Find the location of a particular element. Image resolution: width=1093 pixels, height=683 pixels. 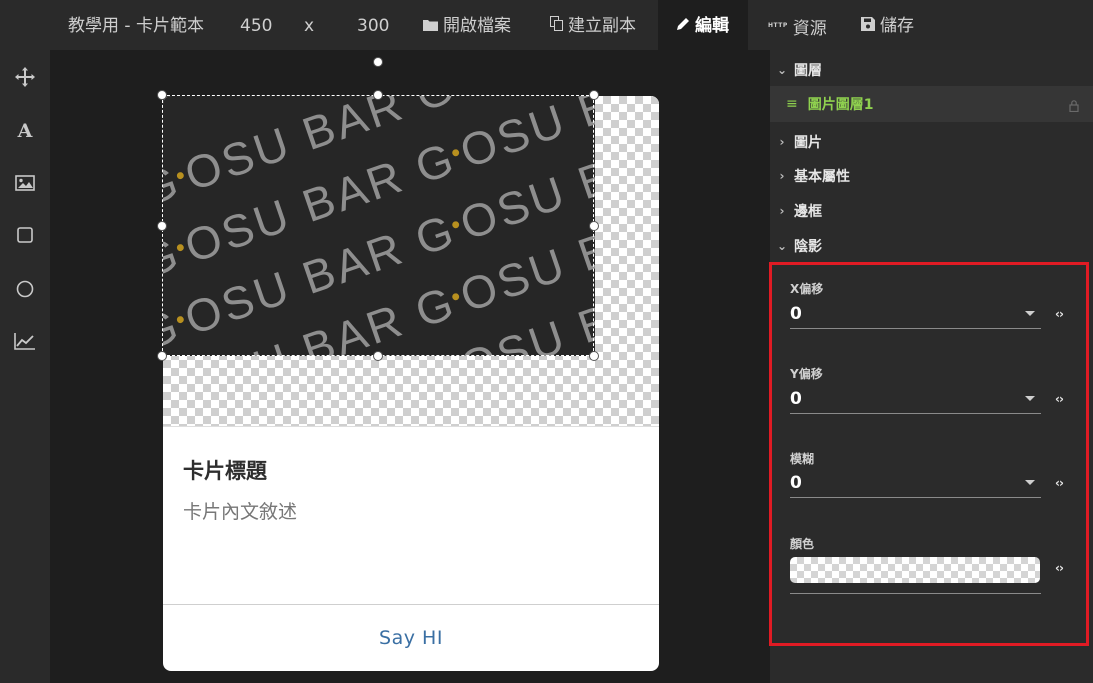

lock-icon is located at coordinates (1074, 106).